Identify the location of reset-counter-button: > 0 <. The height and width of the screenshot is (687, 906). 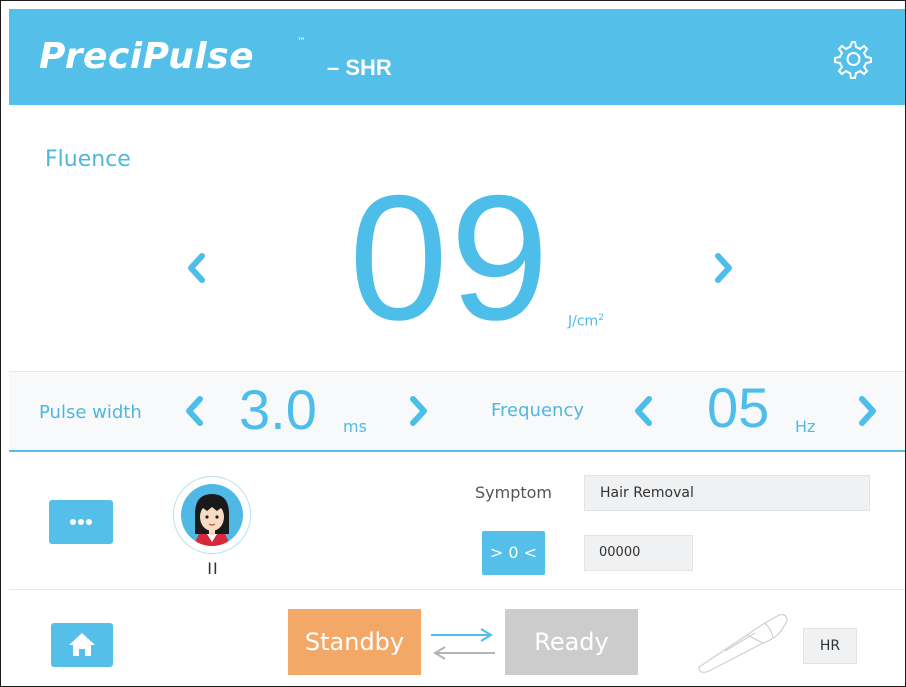
(513, 553).